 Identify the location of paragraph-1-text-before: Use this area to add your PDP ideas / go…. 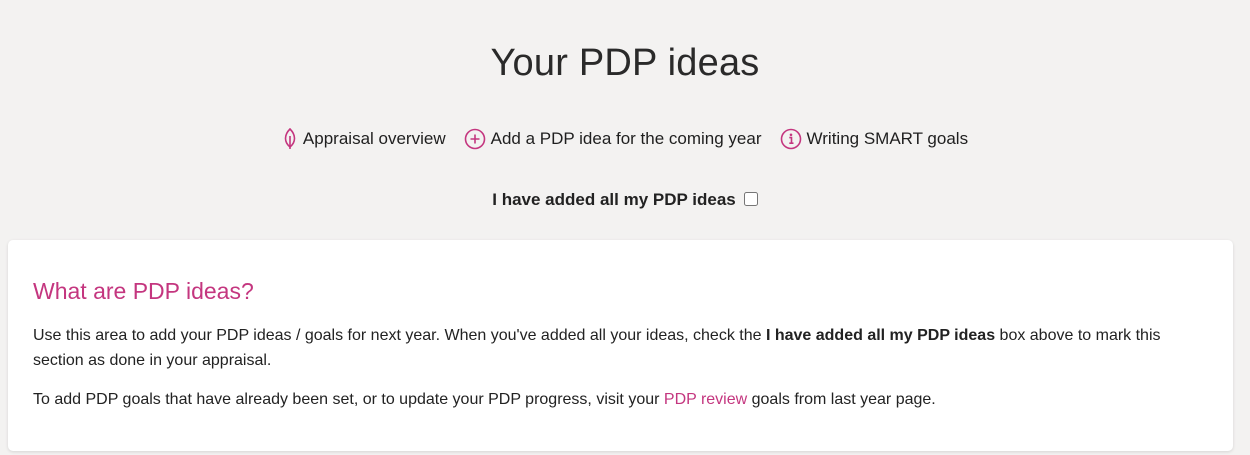
(399, 335).